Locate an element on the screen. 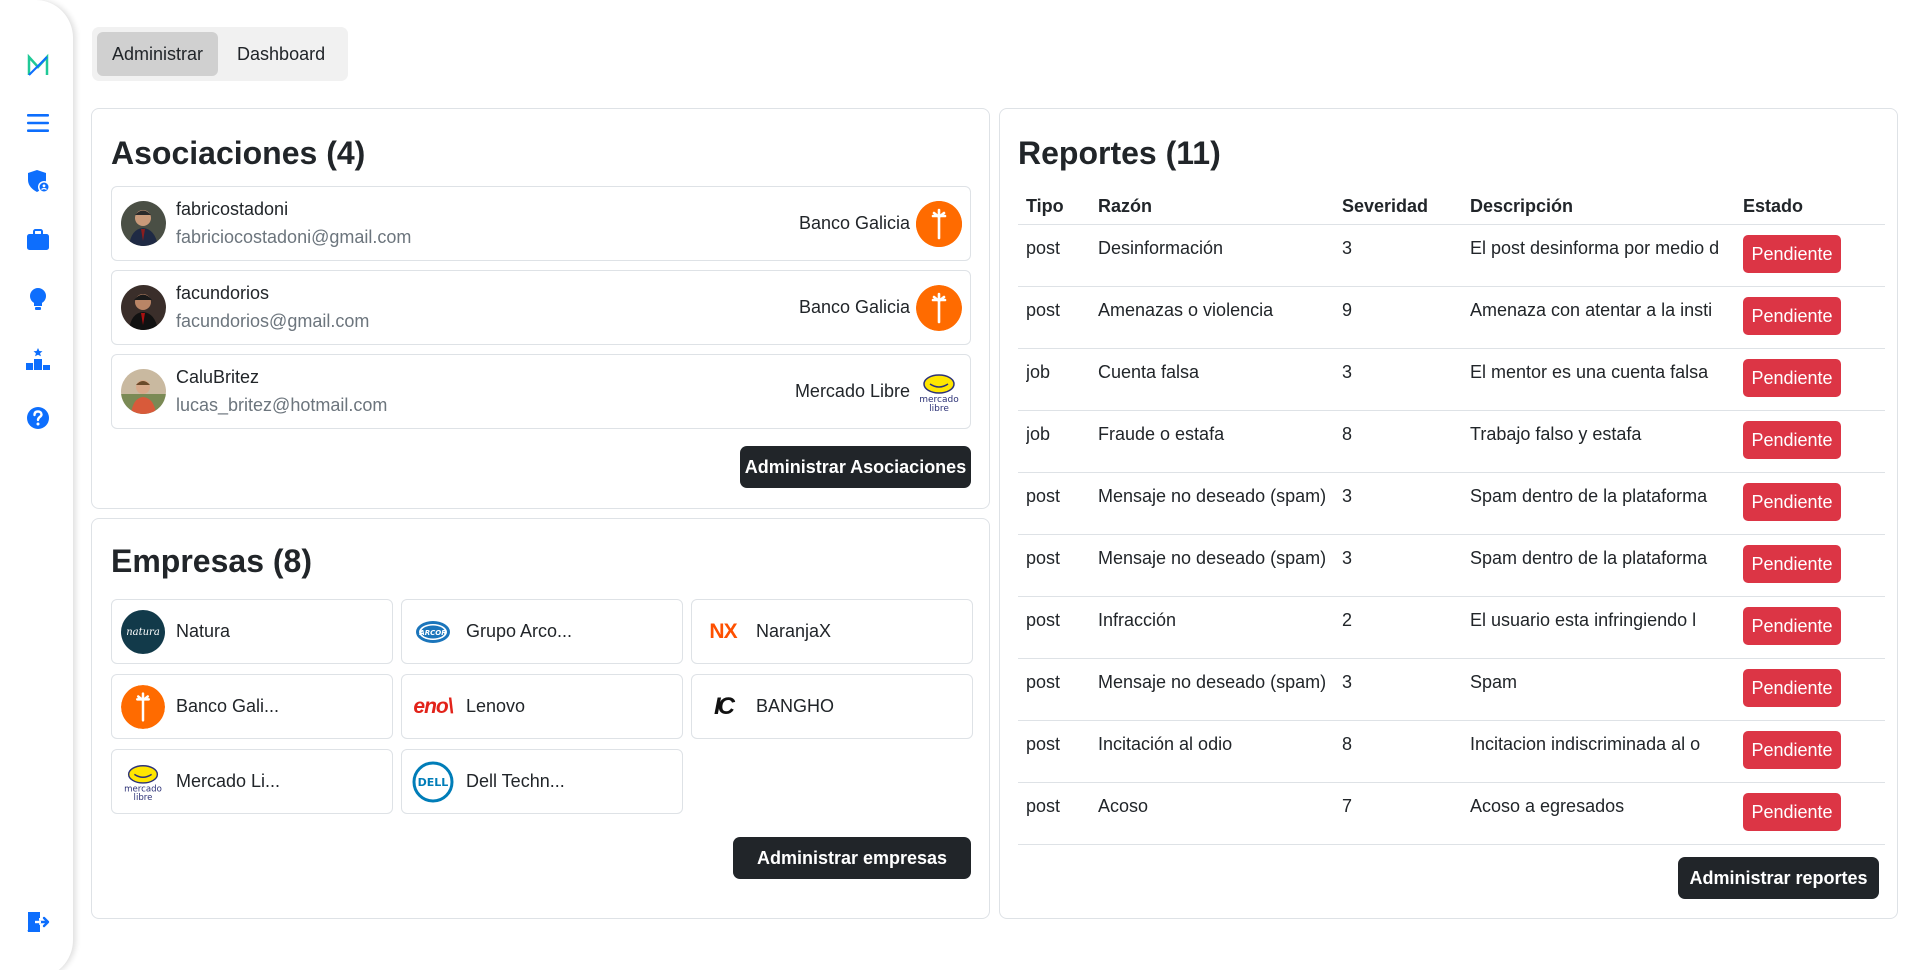 The image size is (1920, 970). logo-icon is located at coordinates (38, 66).